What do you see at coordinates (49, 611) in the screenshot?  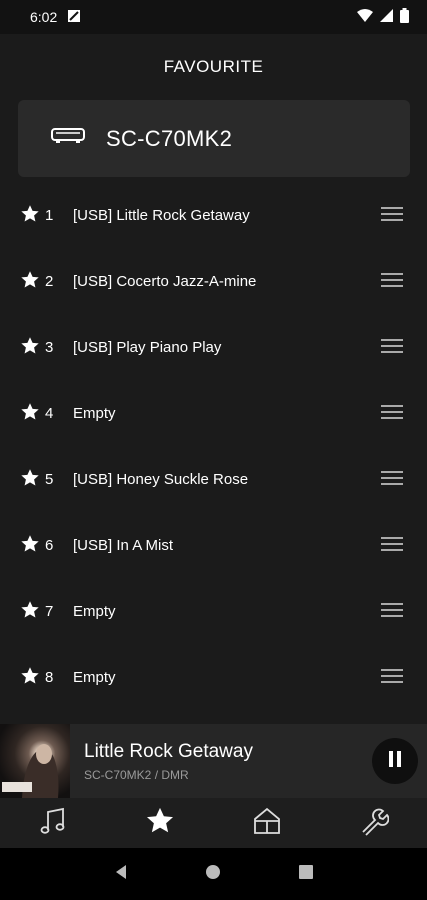 I see `favourite-number: 7` at bounding box center [49, 611].